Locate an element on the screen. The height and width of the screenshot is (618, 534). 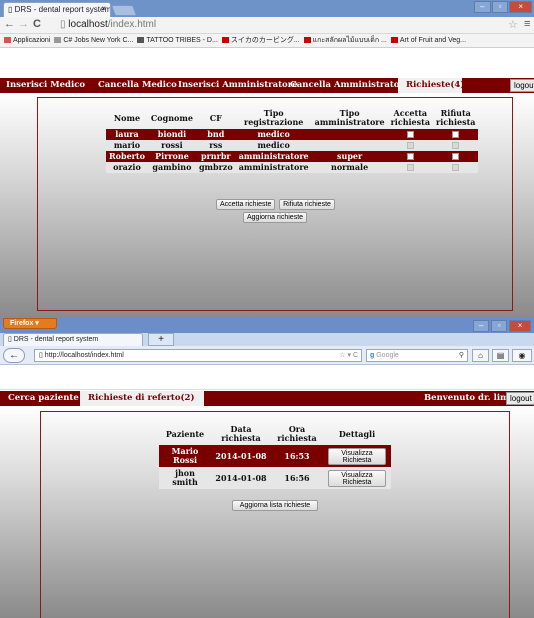
tab-richieste: Richieste(4) is located at coordinates (431, 85).